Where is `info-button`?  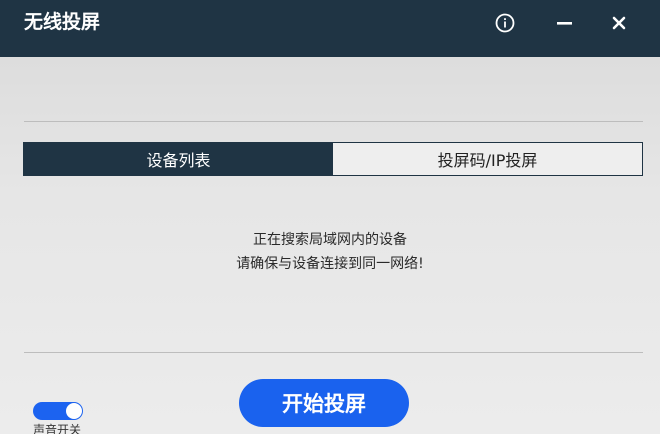 info-button is located at coordinates (505, 23).